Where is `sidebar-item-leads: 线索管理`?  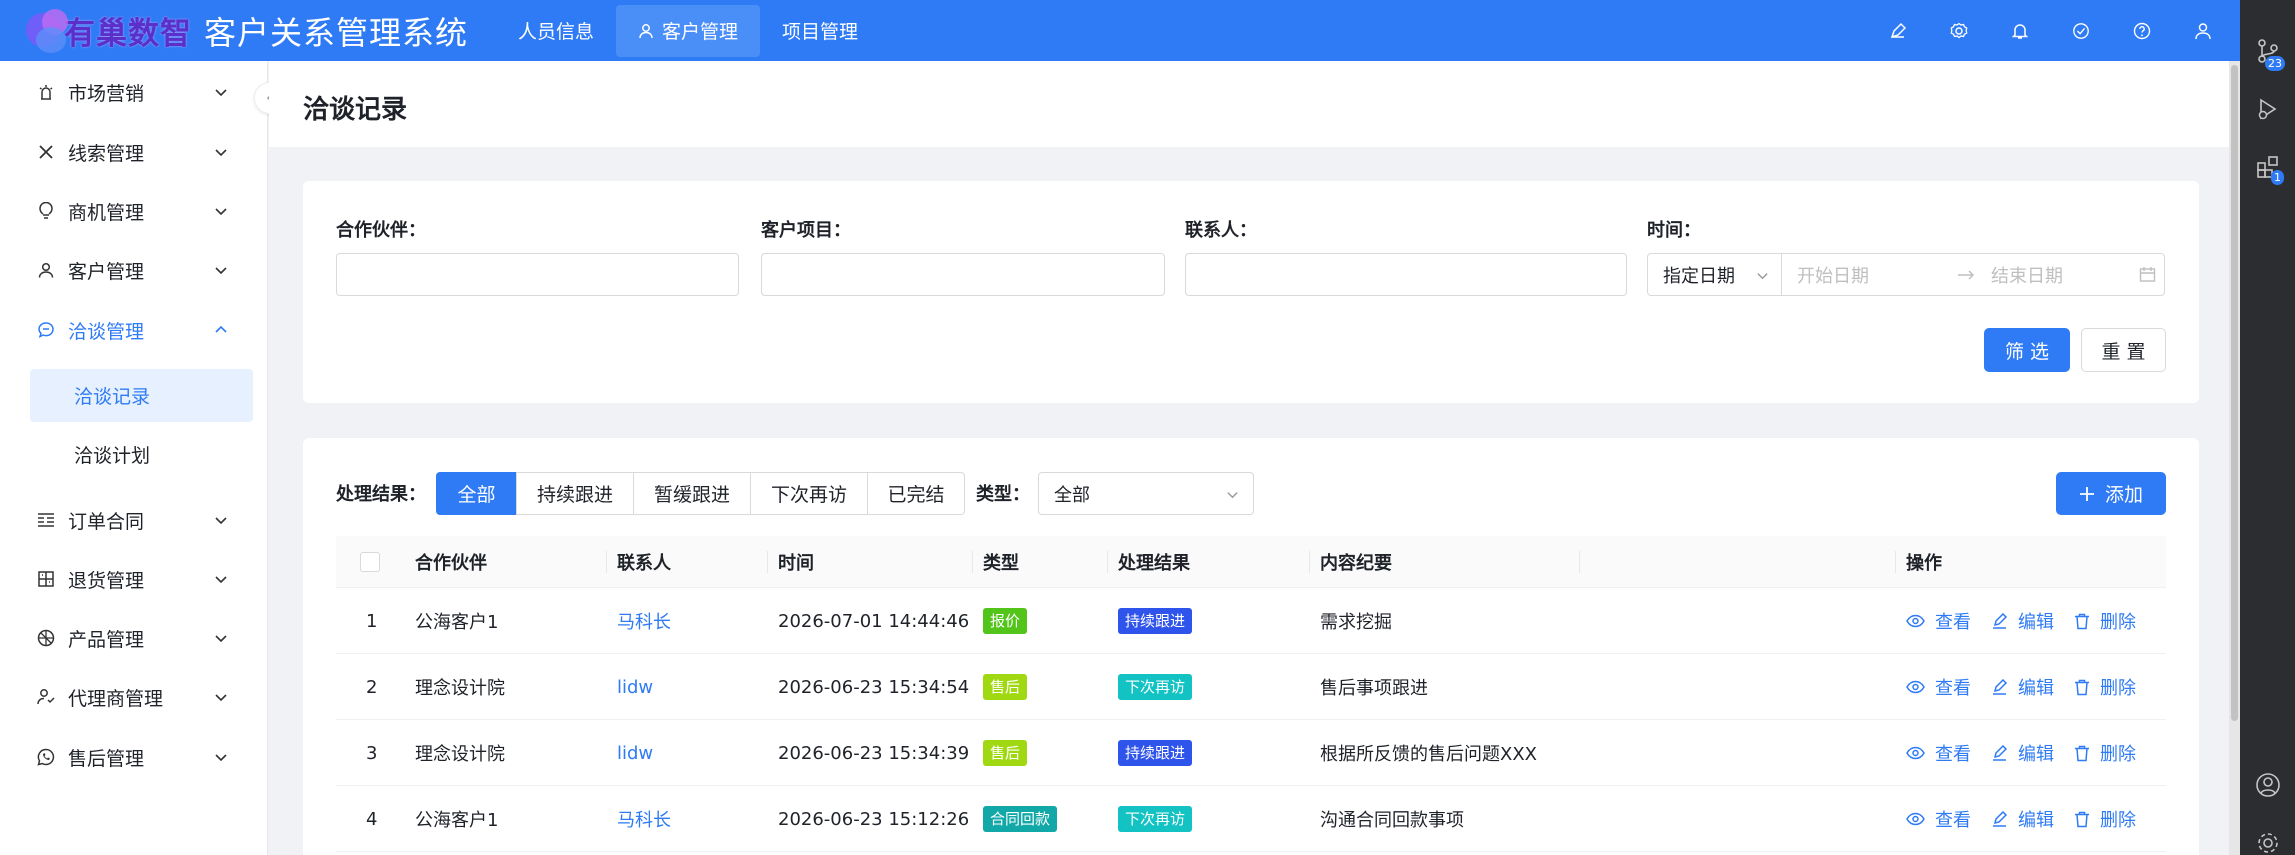 sidebar-item-leads: 线索管理 is located at coordinates (134, 152).